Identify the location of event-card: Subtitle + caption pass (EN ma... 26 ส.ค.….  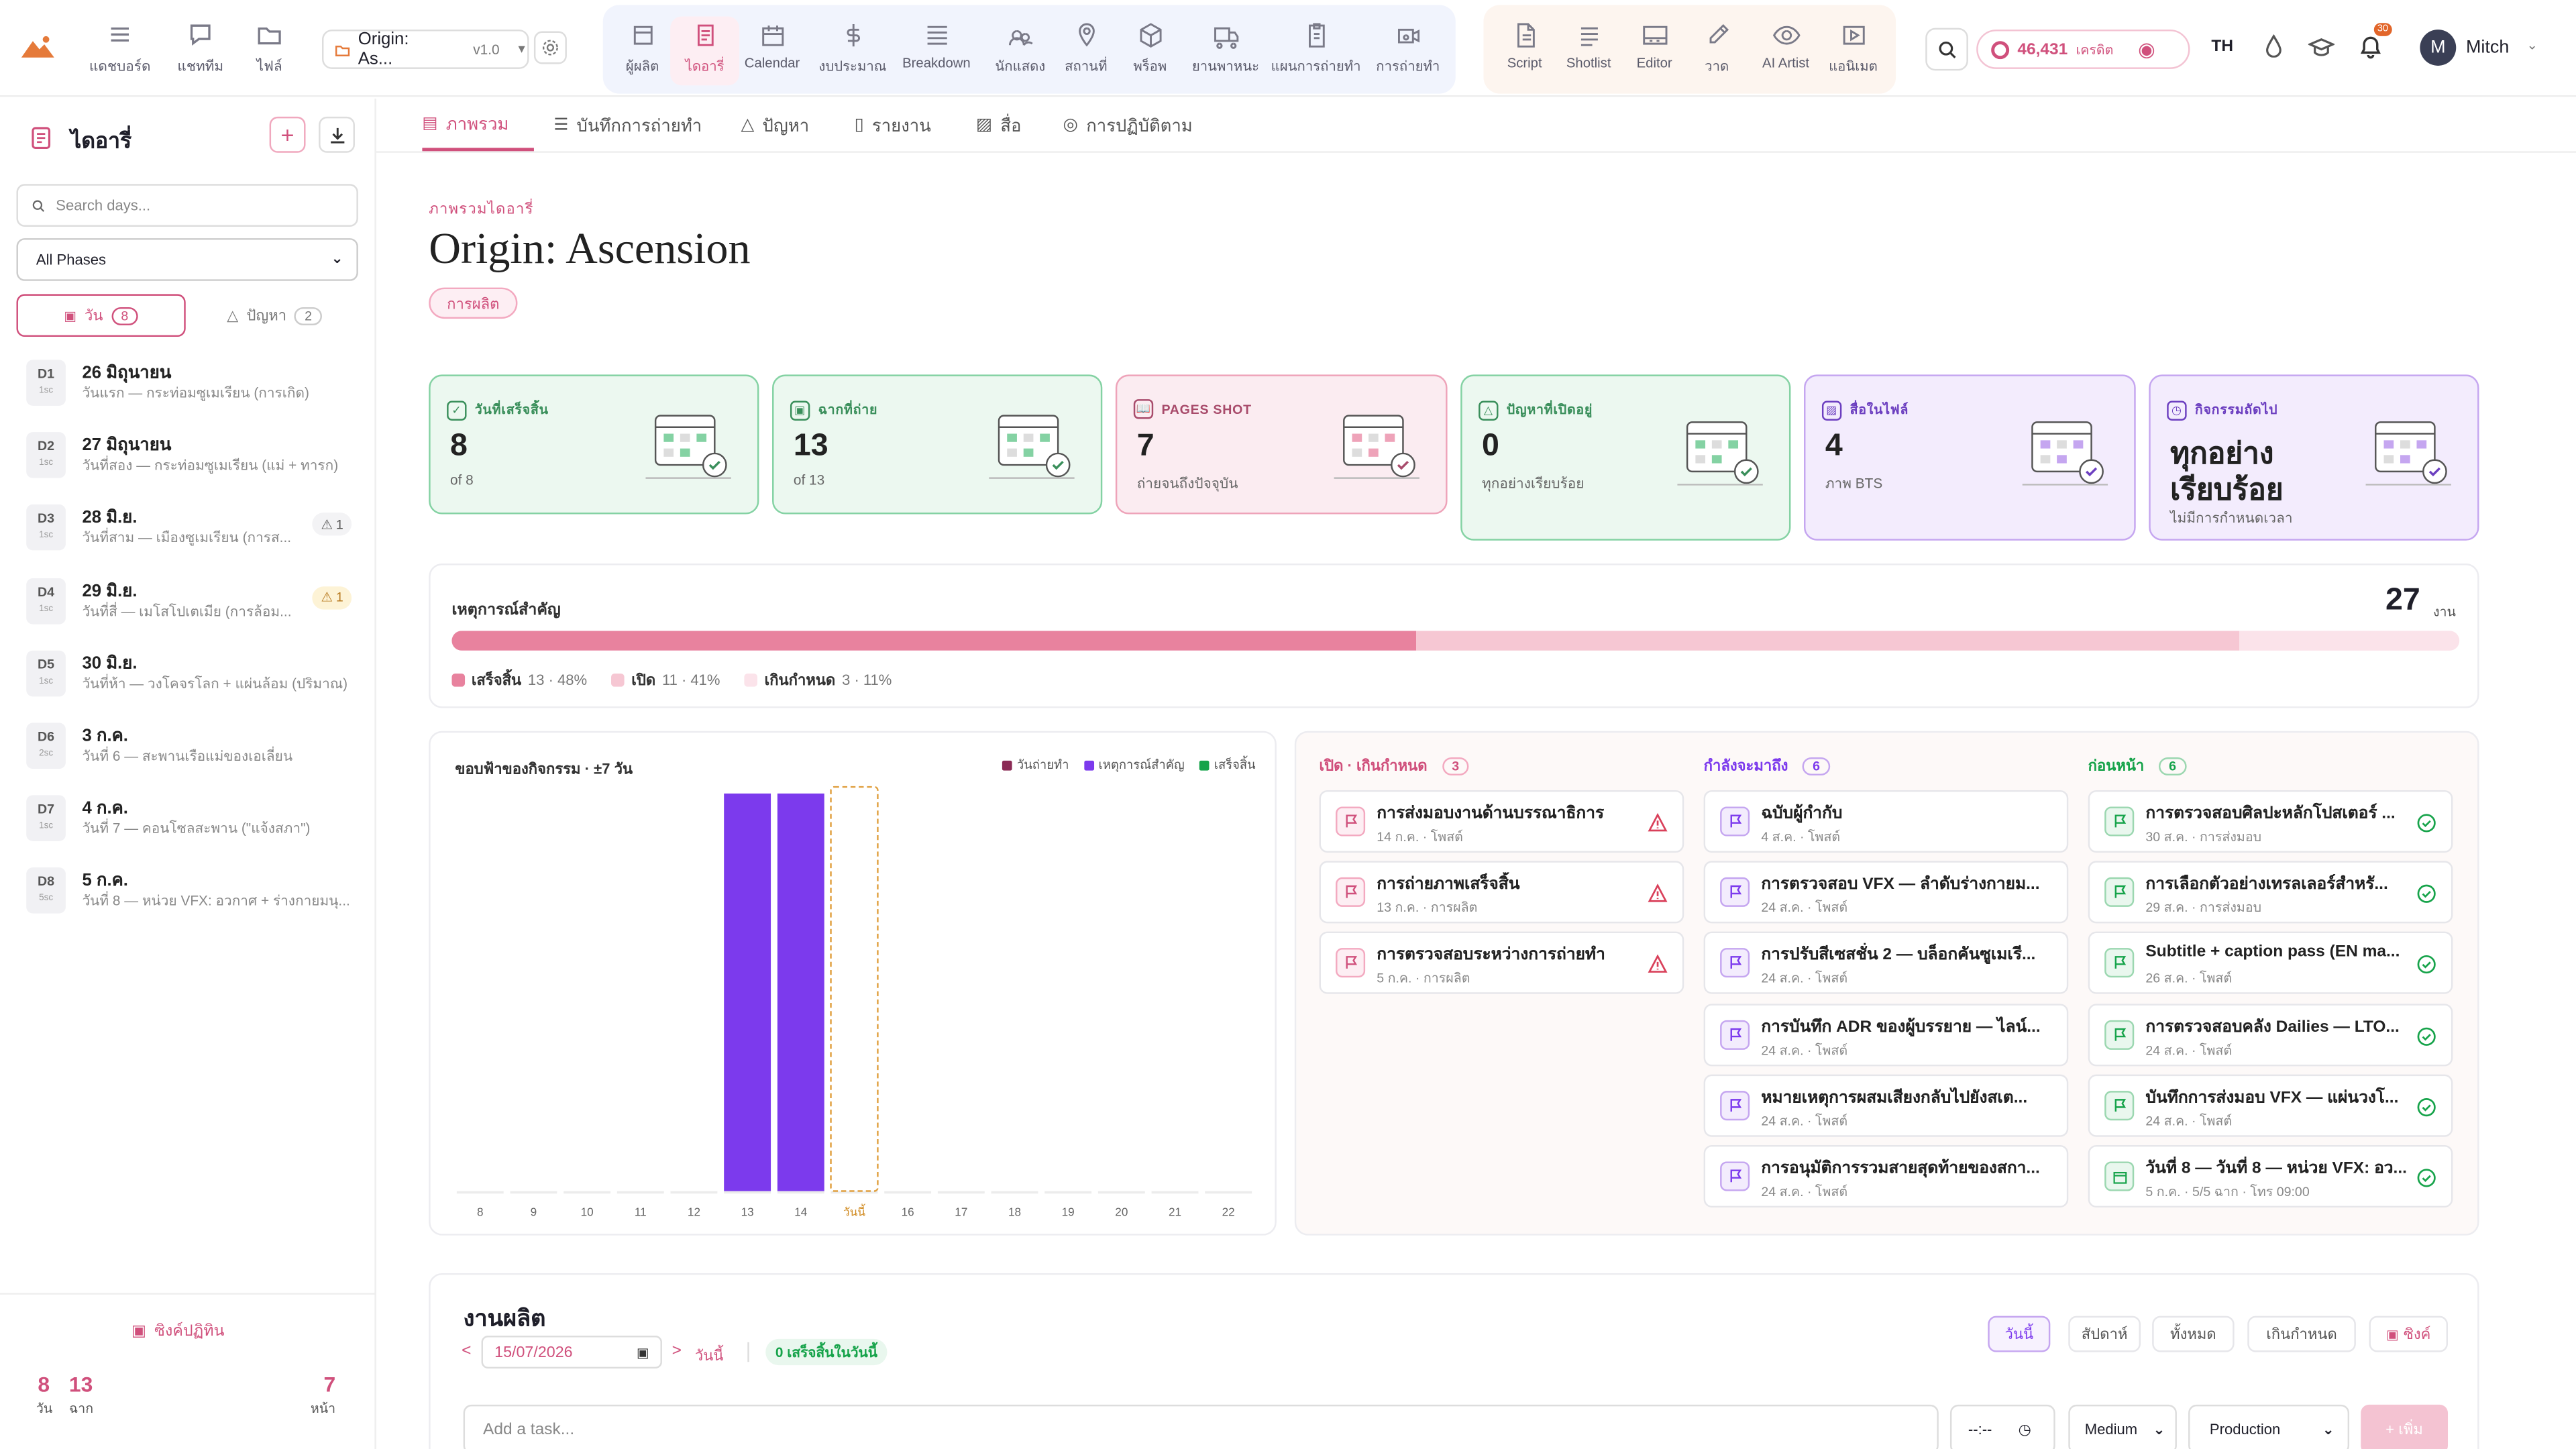
(2270, 963).